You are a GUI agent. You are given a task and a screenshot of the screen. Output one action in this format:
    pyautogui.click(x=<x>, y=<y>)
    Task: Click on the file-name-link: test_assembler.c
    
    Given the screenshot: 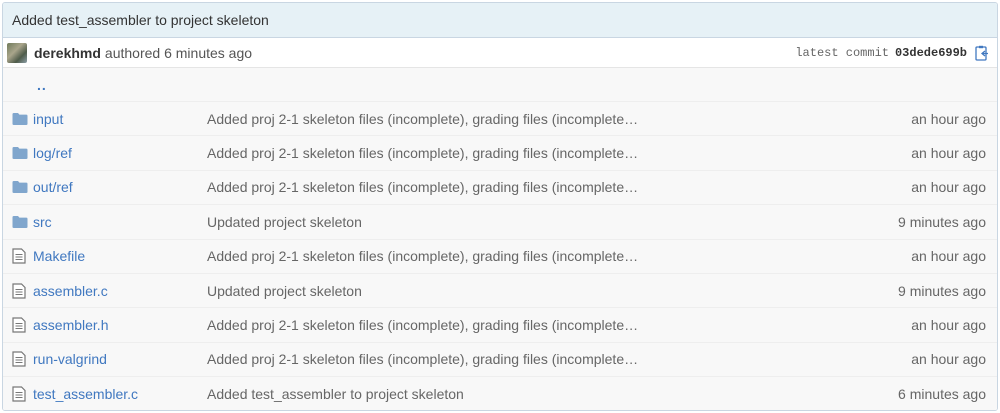 What is the action you would take?
    pyautogui.click(x=120, y=394)
    